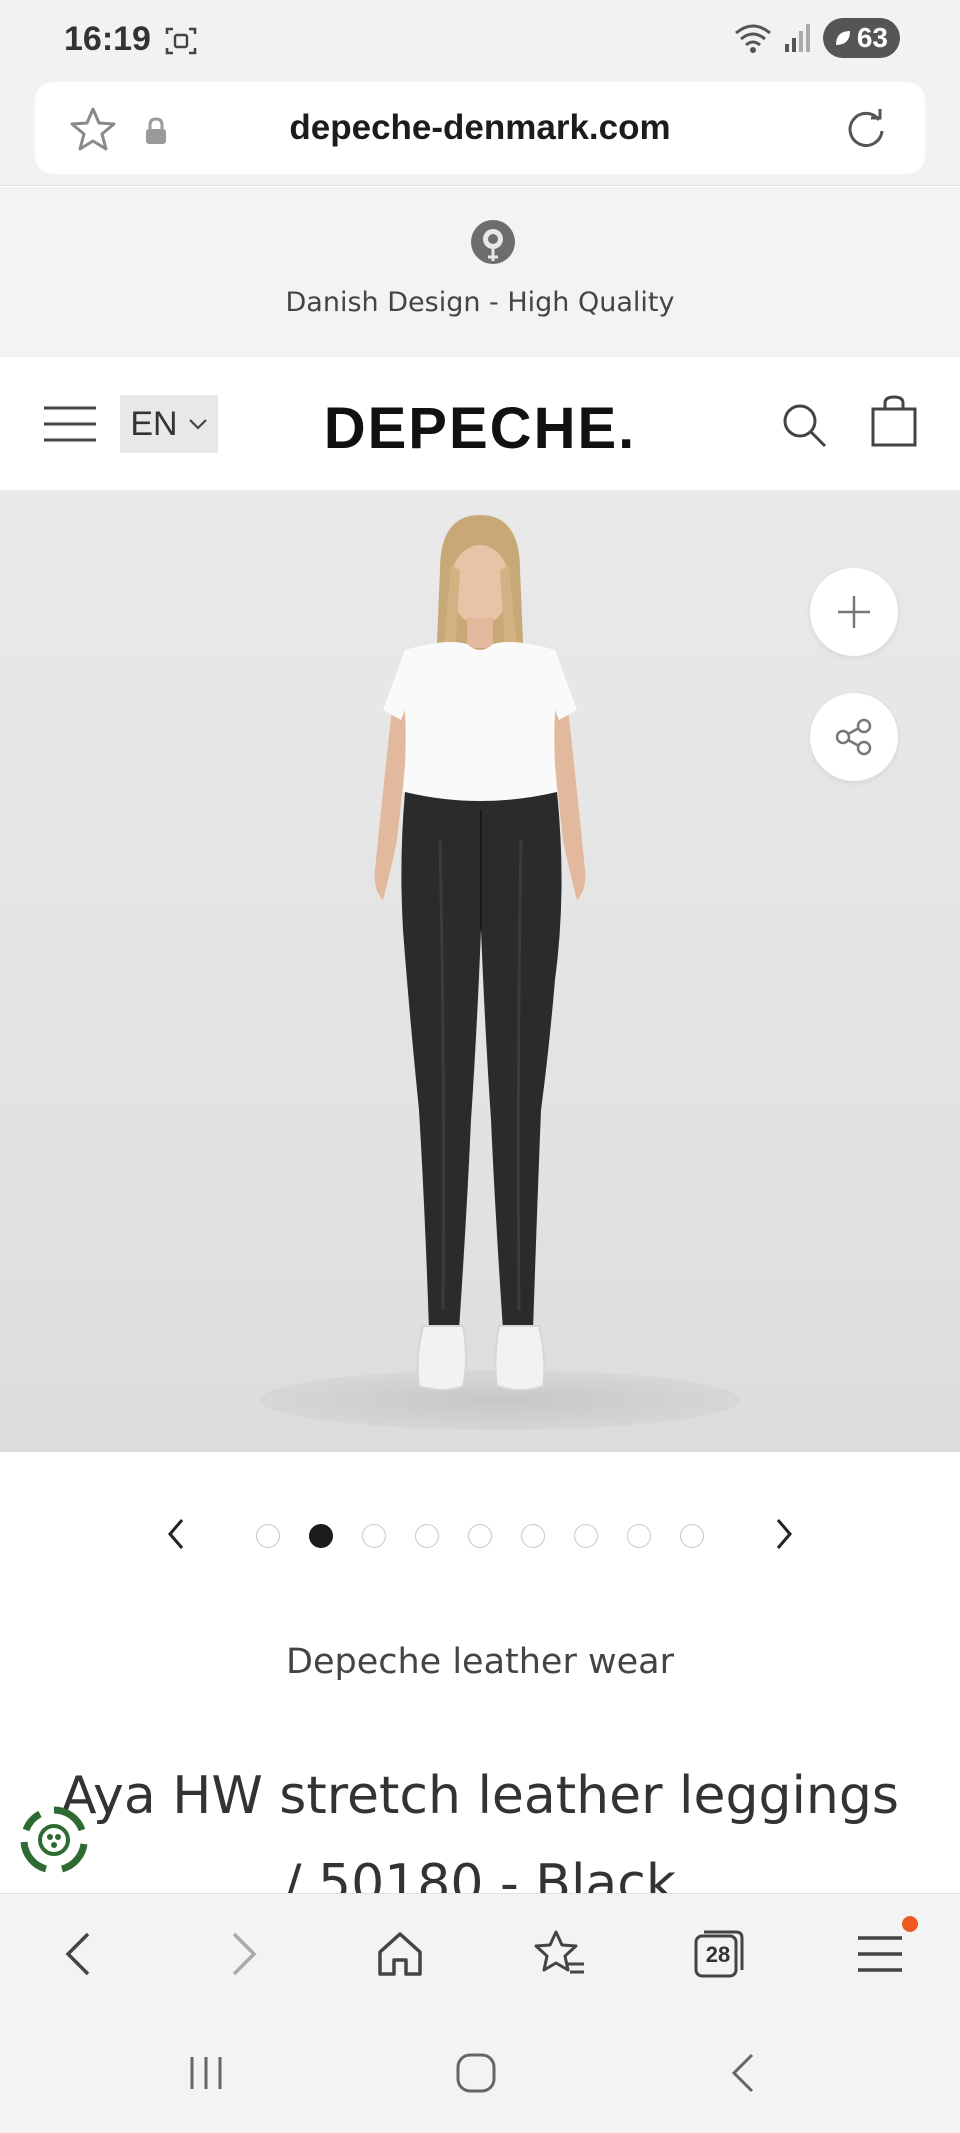 The width and height of the screenshot is (960, 2133). I want to click on tab-count: 28, so click(718, 1954).